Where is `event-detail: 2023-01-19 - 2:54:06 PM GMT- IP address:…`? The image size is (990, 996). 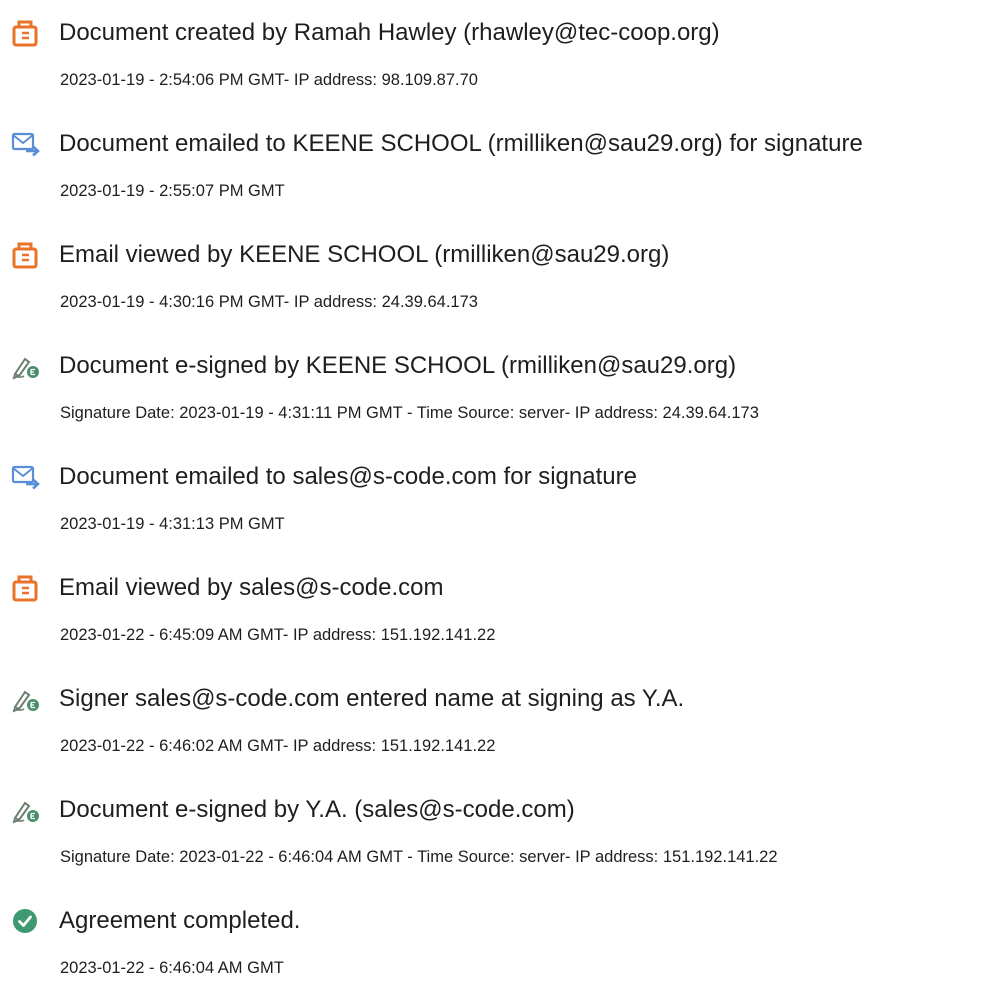 event-detail: 2023-01-19 - 2:54:06 PM GMT- IP address:… is located at coordinates (269, 80).